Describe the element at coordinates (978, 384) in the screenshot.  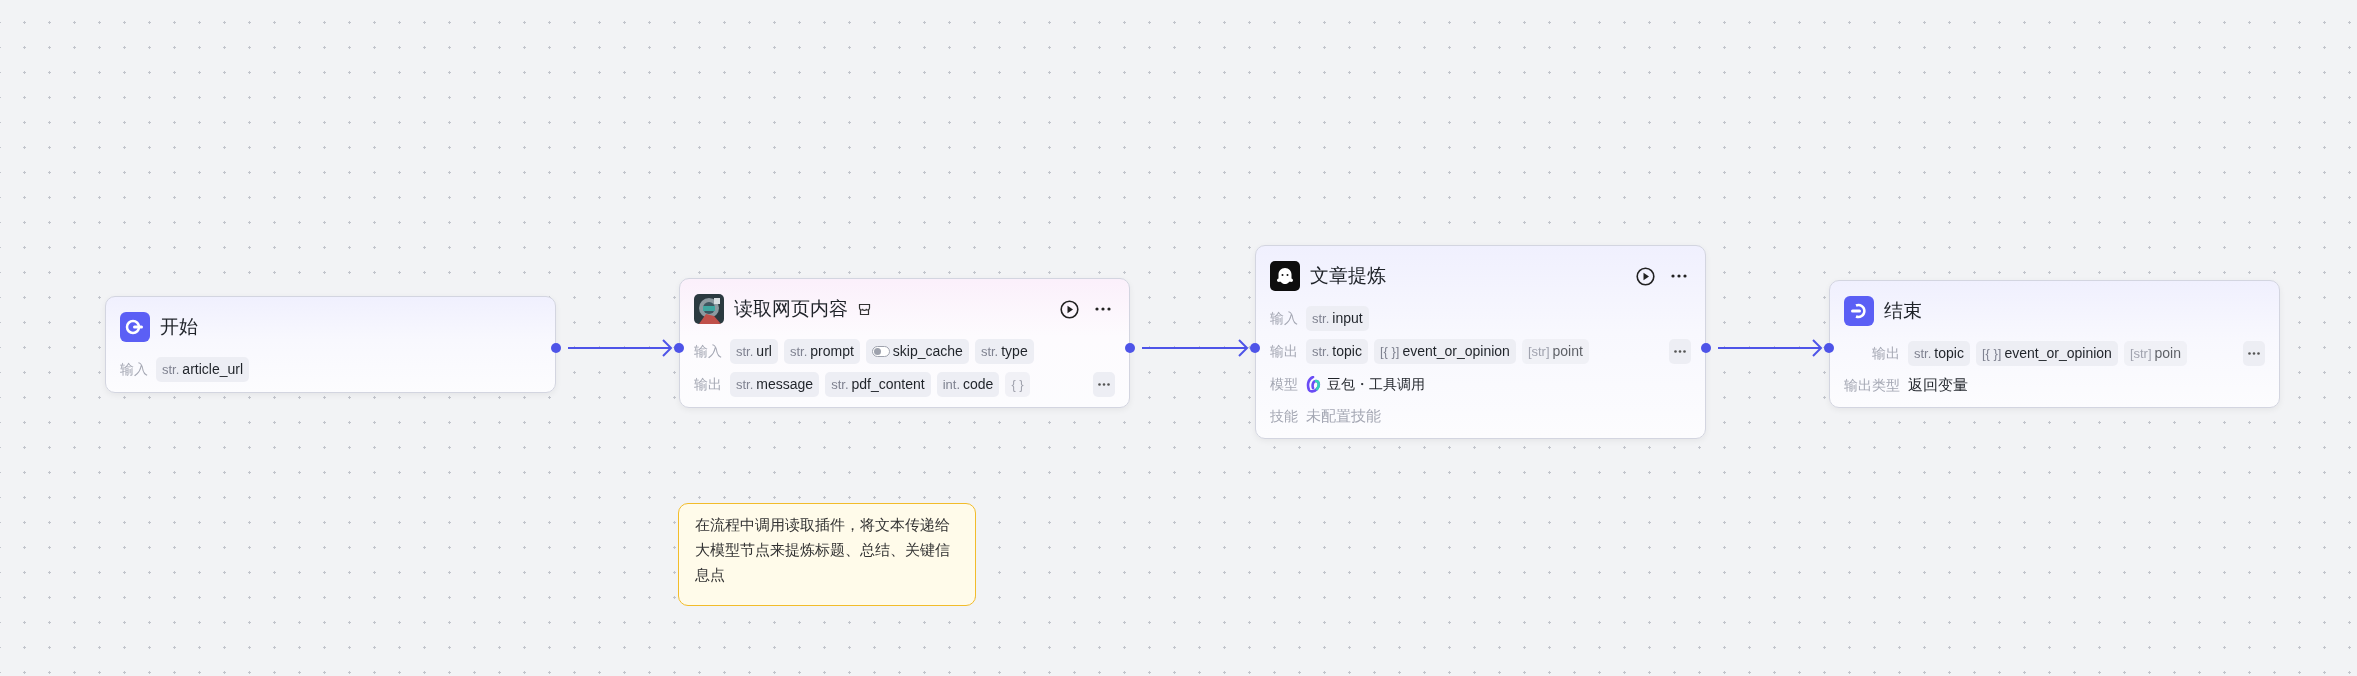
I see `variable-name: code` at that location.